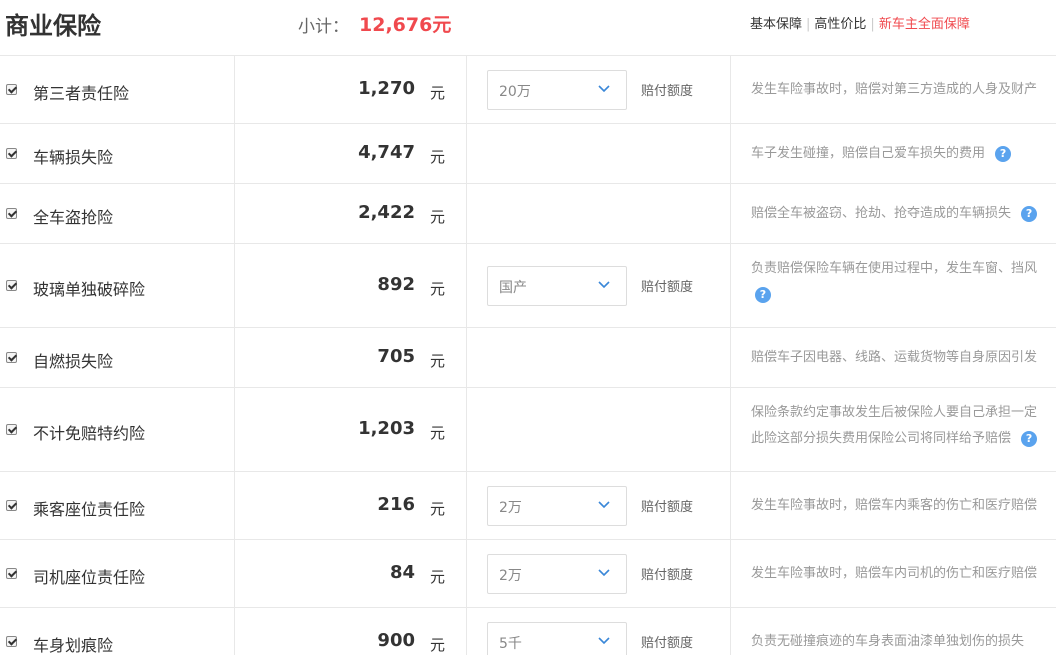  I want to click on insurance-price: 84, so click(402, 572).